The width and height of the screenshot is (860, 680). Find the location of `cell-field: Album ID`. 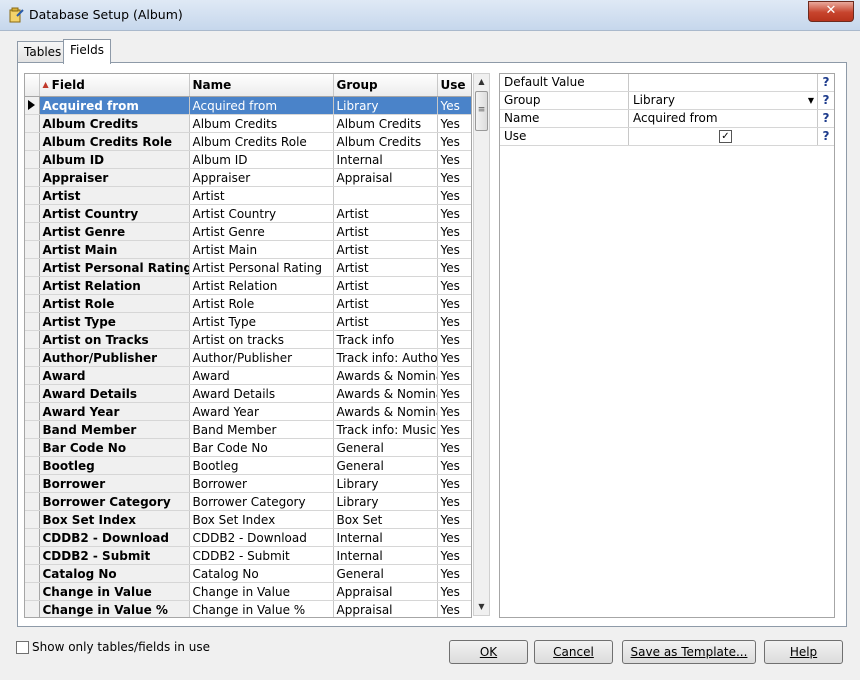

cell-field: Album ID is located at coordinates (114, 159).